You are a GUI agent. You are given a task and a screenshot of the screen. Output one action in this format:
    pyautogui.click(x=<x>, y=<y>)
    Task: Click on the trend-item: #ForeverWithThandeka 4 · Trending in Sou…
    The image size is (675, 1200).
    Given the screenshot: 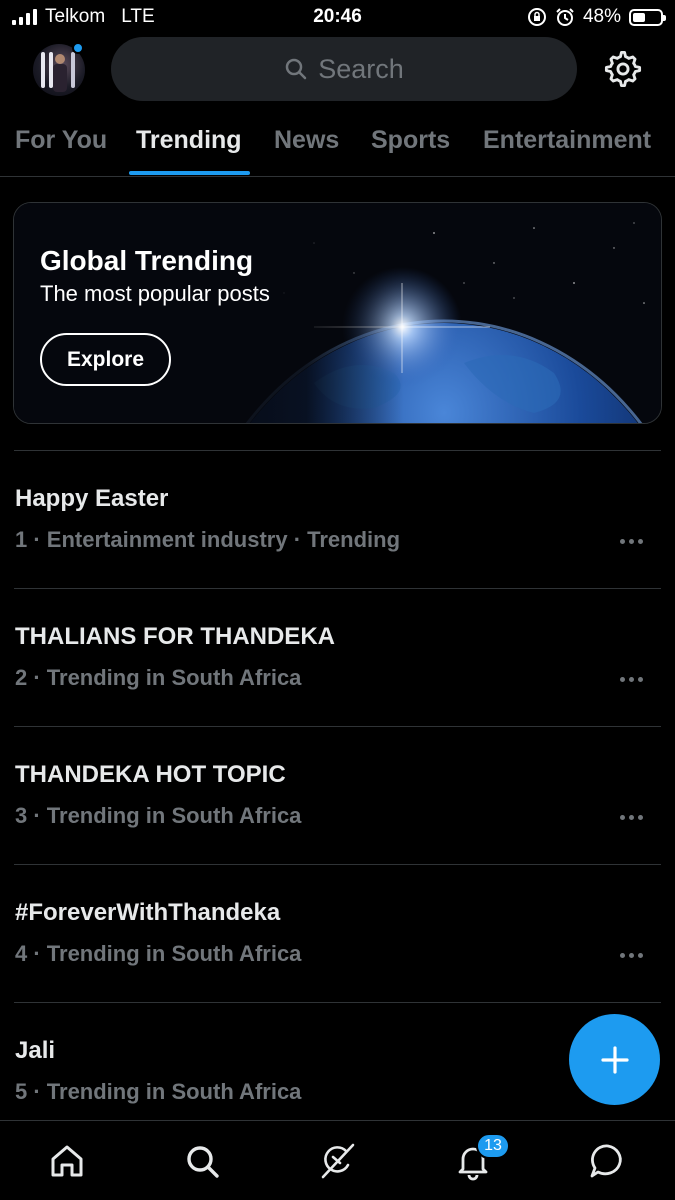 What is the action you would take?
    pyautogui.click(x=337, y=934)
    